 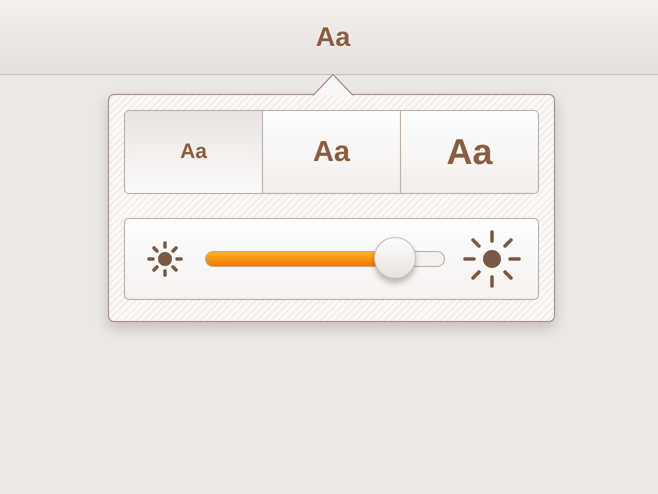 I want to click on slider-thumb, so click(x=395, y=258).